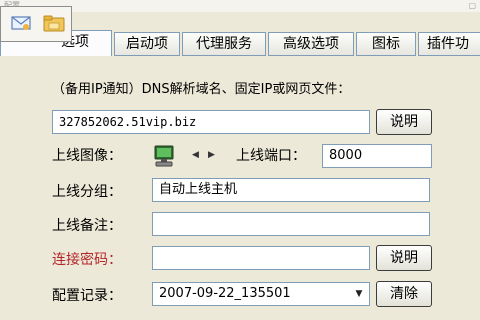 The width and height of the screenshot is (480, 320). I want to click on config-record-select: 2007-09-22_135501 ▼, so click(261, 294).